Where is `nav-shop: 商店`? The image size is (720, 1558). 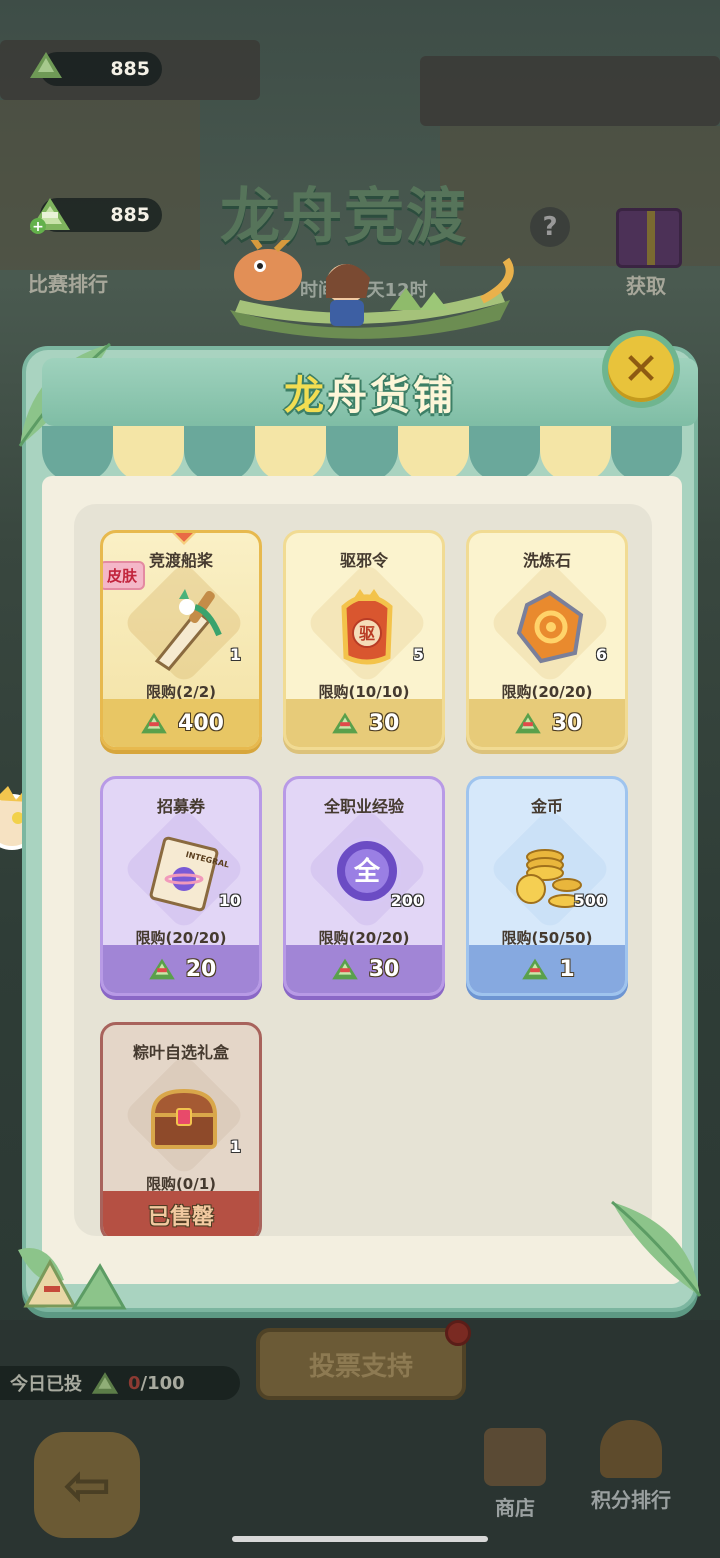 nav-shop: 商店 is located at coordinates (515, 1474).